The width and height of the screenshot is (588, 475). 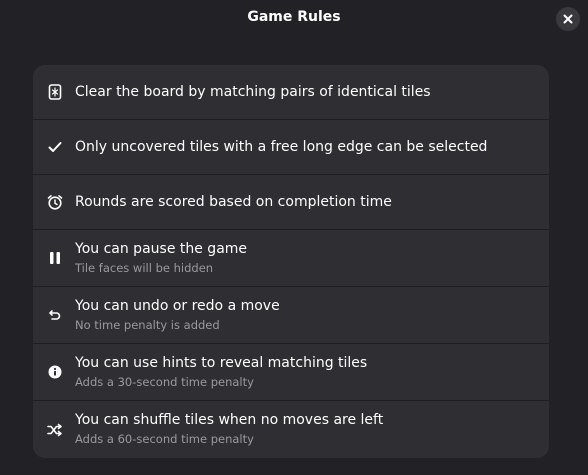 I want to click on header-bar: Game Rules, so click(x=294, y=19).